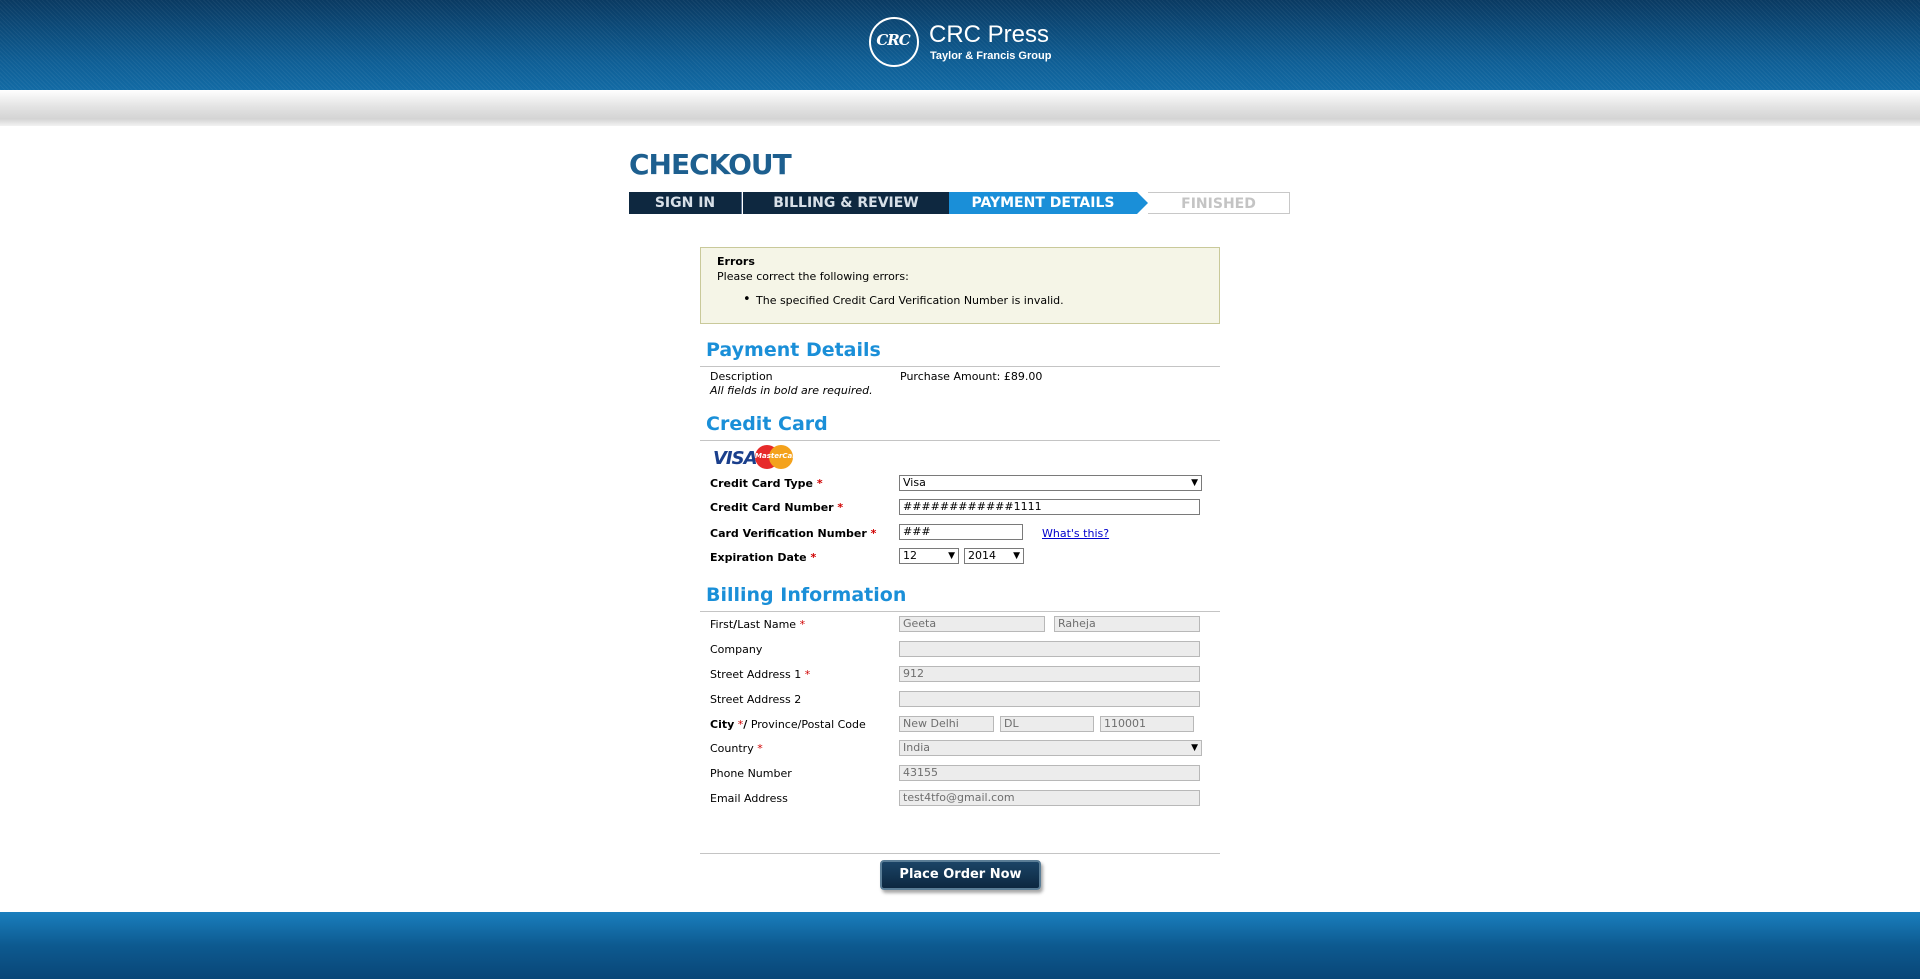  What do you see at coordinates (1049, 507) in the screenshot?
I see `card-number-input: ############1111` at bounding box center [1049, 507].